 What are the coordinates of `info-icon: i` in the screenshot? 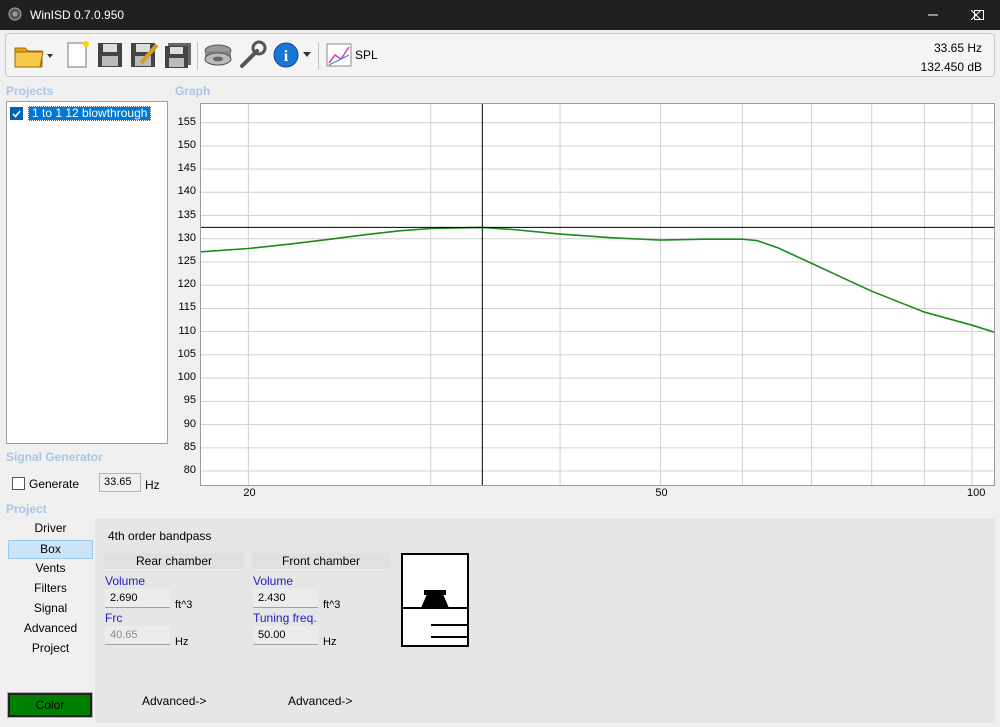 It's located at (286, 55).